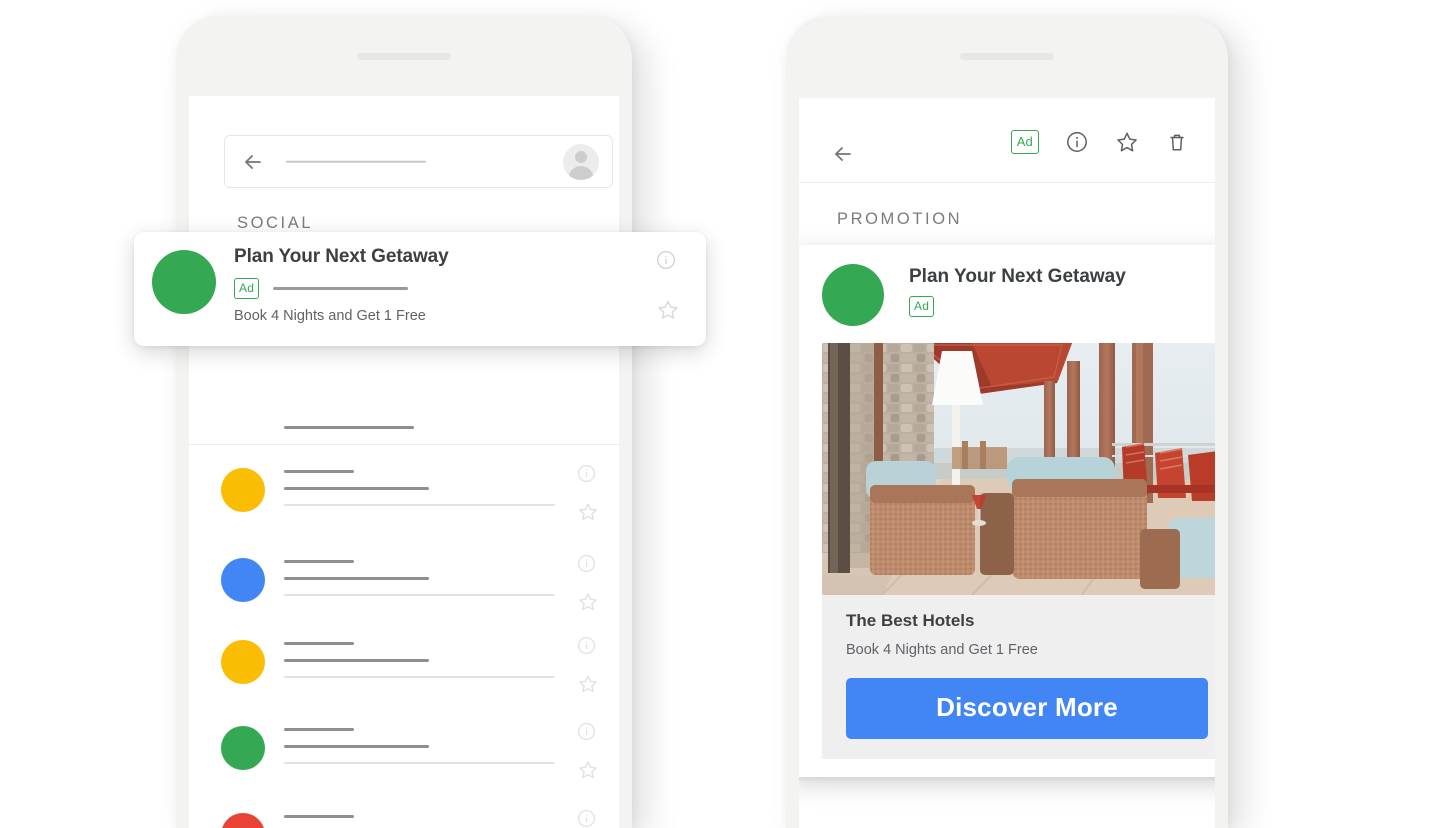 This screenshot has width=1448, height=828. Describe the element at coordinates (581, 161) in the screenshot. I see `account-avatar-icon` at that location.